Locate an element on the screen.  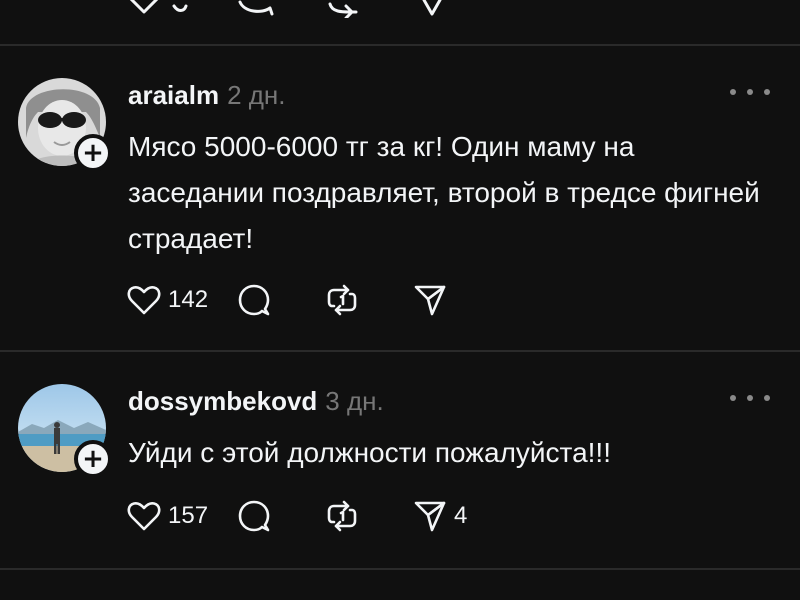
previous-post-action-icons is located at coordinates (285, 10).